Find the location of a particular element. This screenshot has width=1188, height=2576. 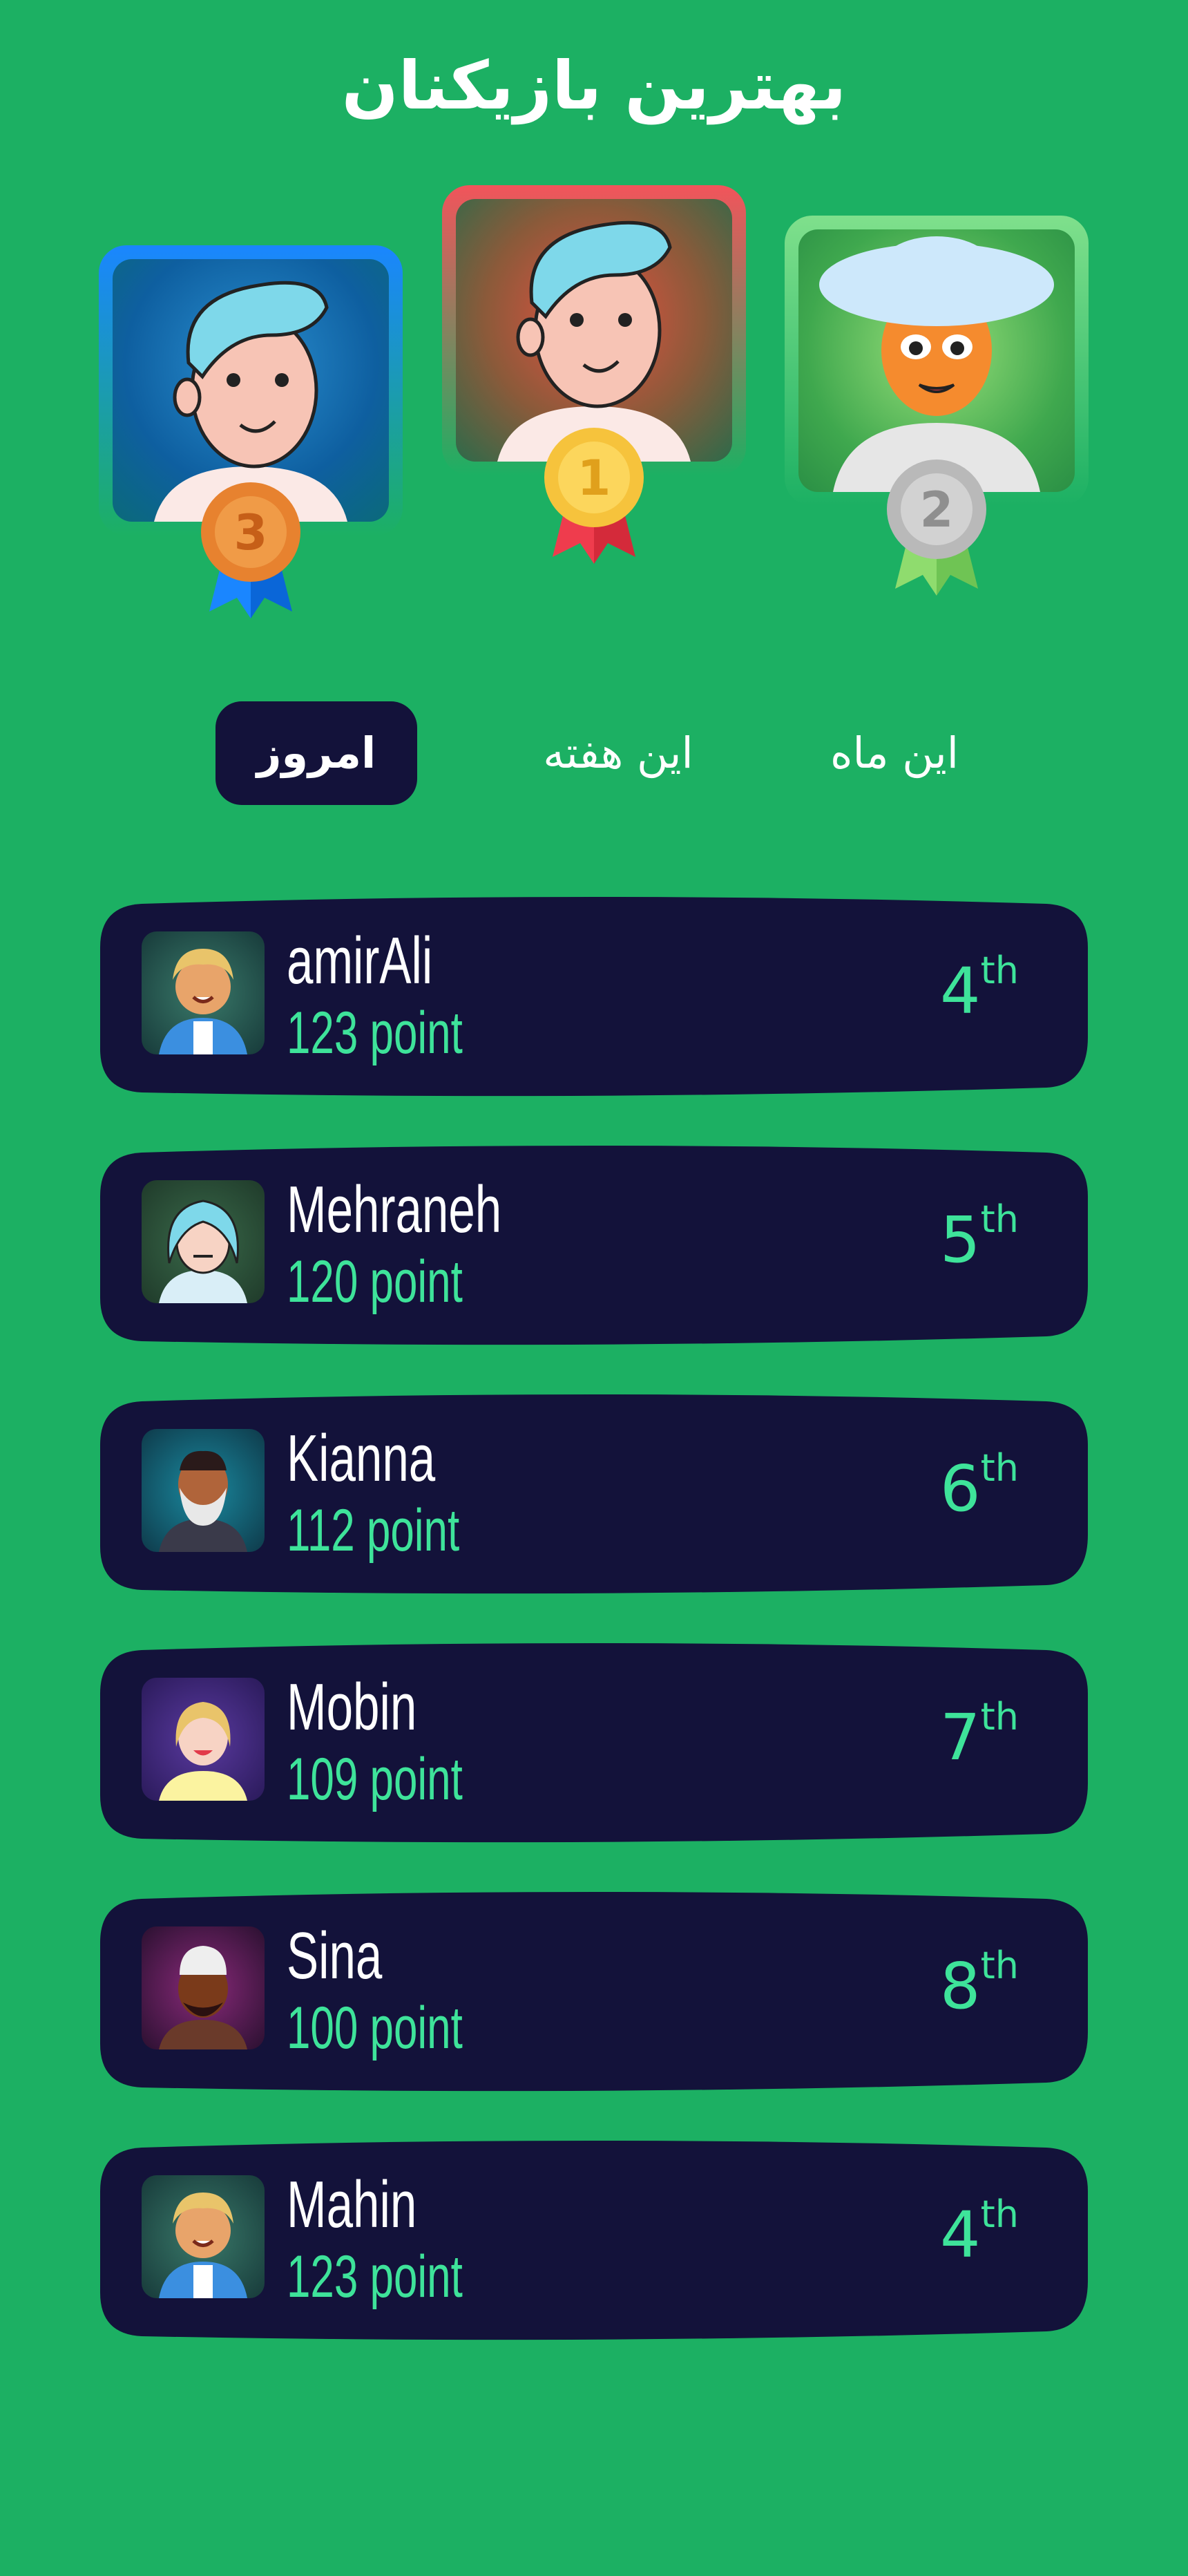

blue-haired-boy-avatar is located at coordinates (594, 341).